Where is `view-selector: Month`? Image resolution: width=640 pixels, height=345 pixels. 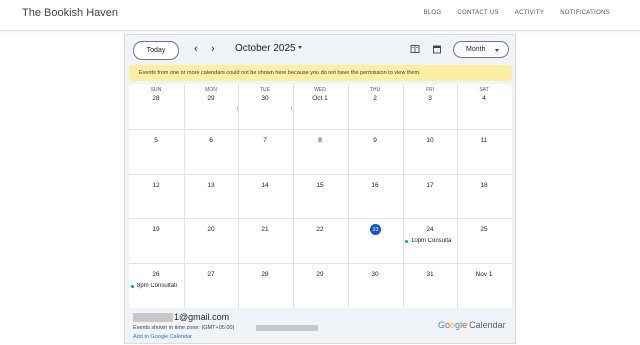 view-selector: Month is located at coordinates (481, 49).